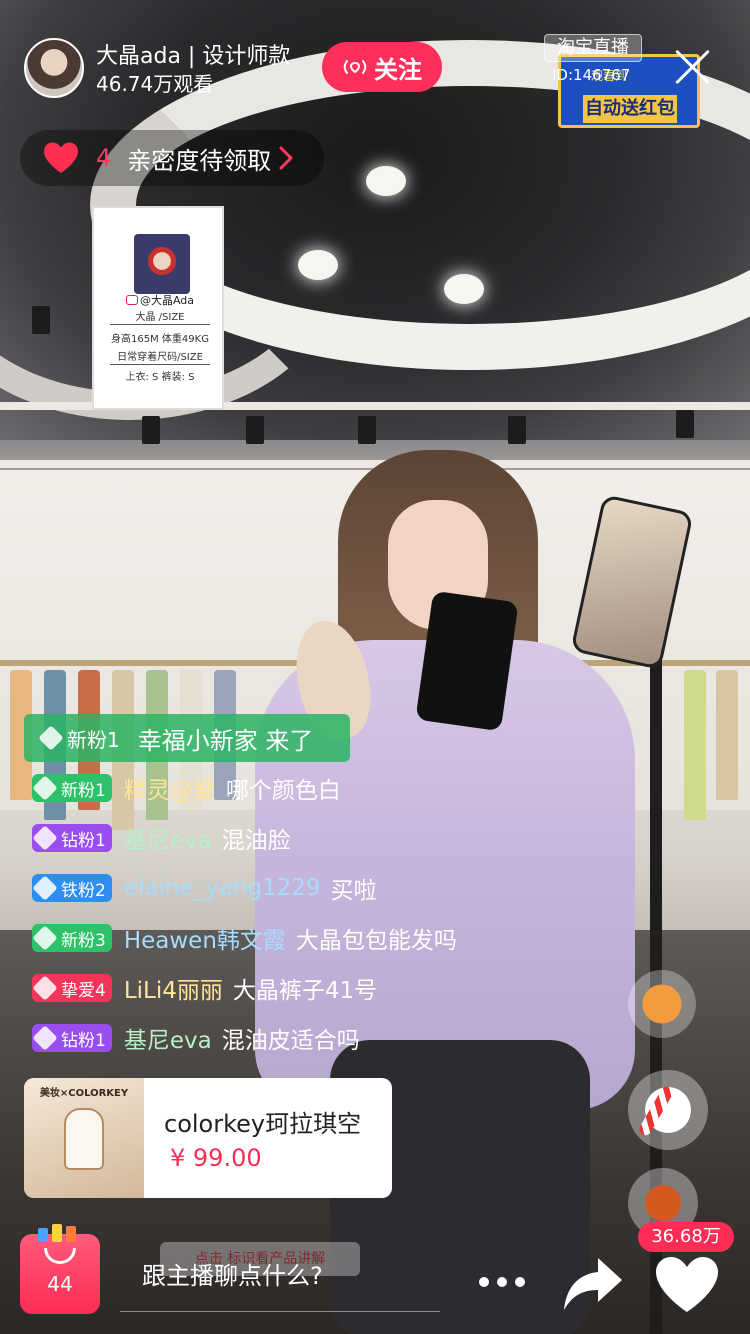 This screenshot has width=750, height=1334. What do you see at coordinates (204, 941) in the screenshot?
I see `comment-user: Heawen韩文霞` at bounding box center [204, 941].